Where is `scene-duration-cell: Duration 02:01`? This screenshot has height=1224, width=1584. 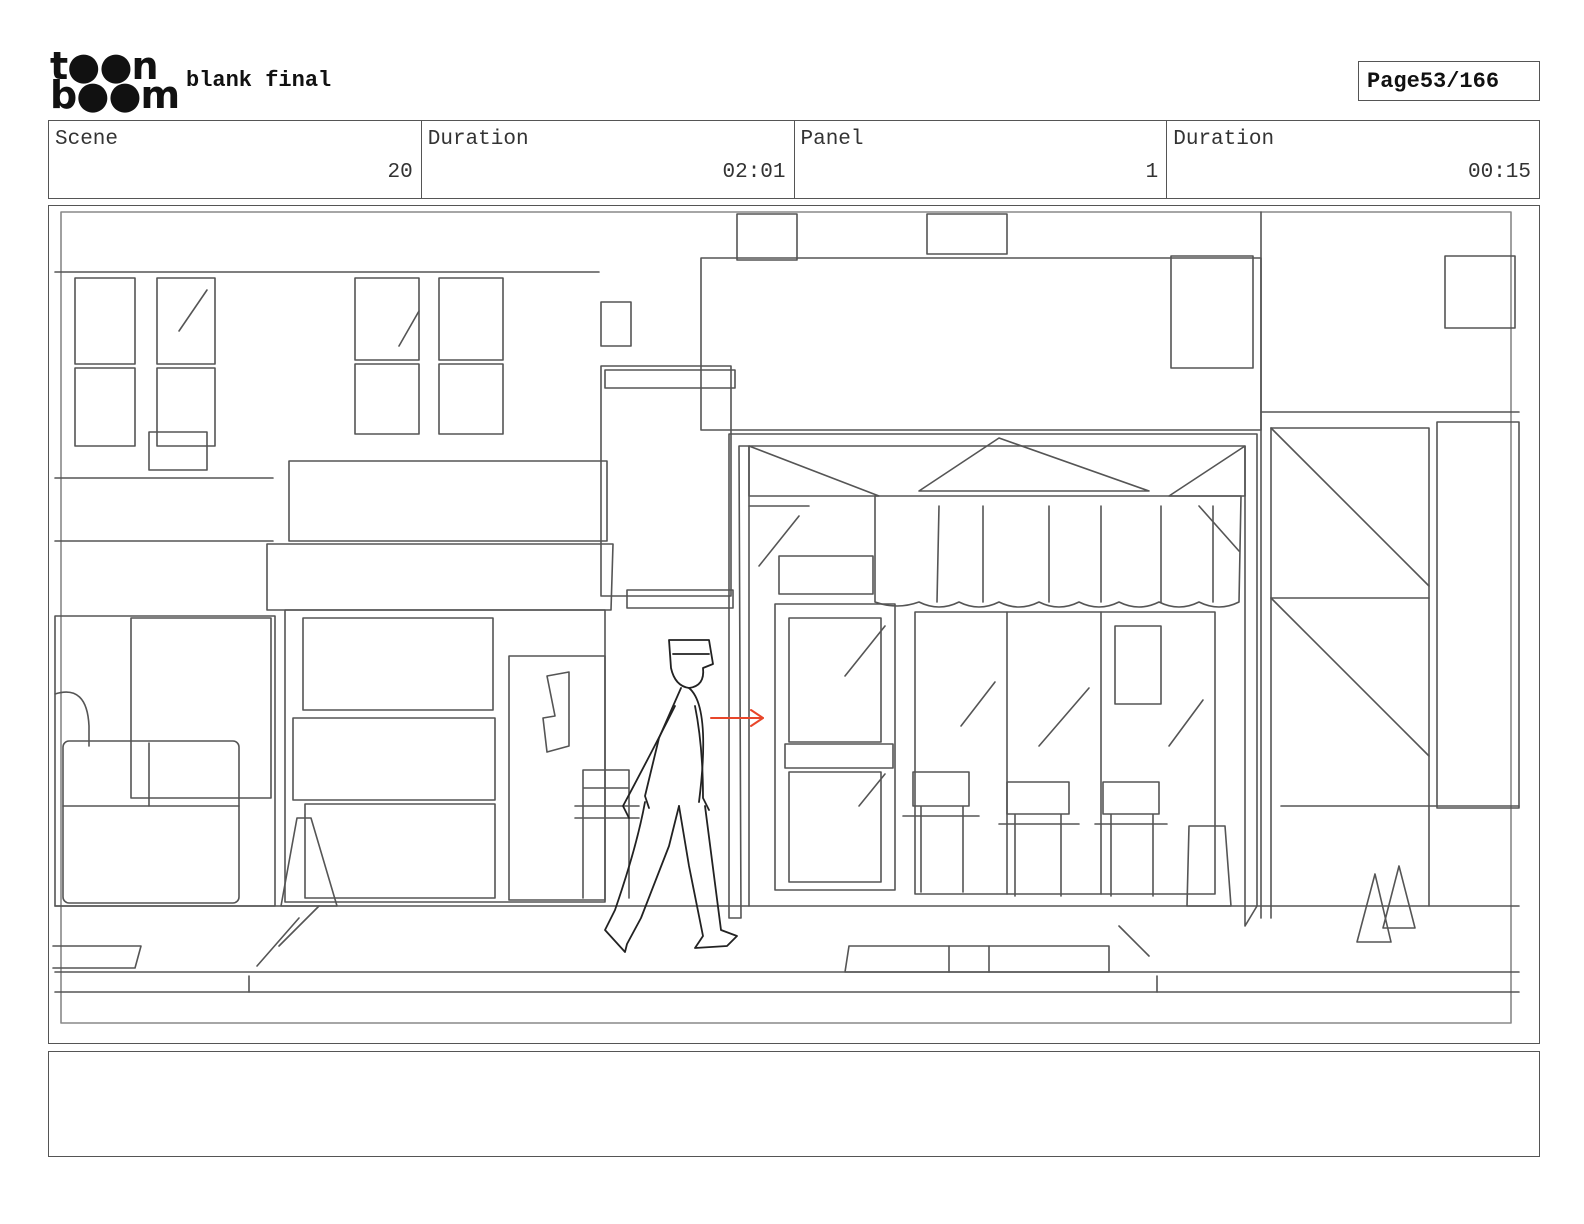
scene-duration-cell: Duration 02:01 is located at coordinates (608, 159).